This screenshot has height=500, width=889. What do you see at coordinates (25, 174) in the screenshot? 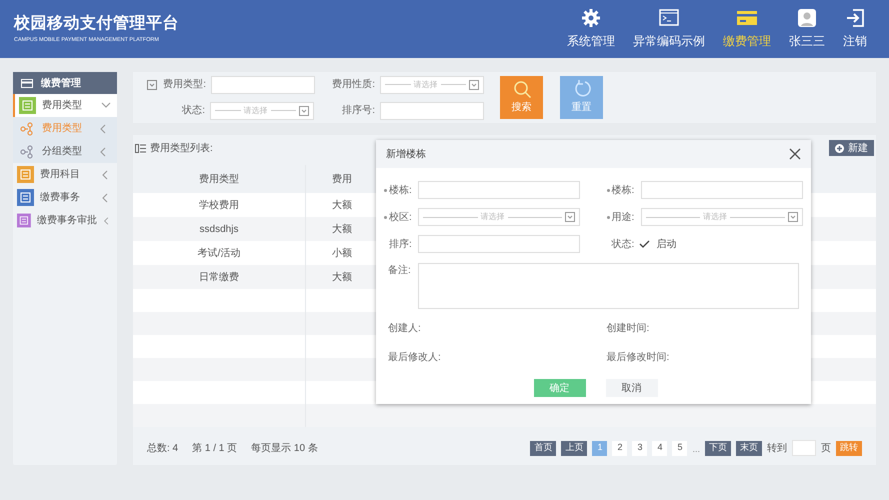
I see `ledger-icon` at bounding box center [25, 174].